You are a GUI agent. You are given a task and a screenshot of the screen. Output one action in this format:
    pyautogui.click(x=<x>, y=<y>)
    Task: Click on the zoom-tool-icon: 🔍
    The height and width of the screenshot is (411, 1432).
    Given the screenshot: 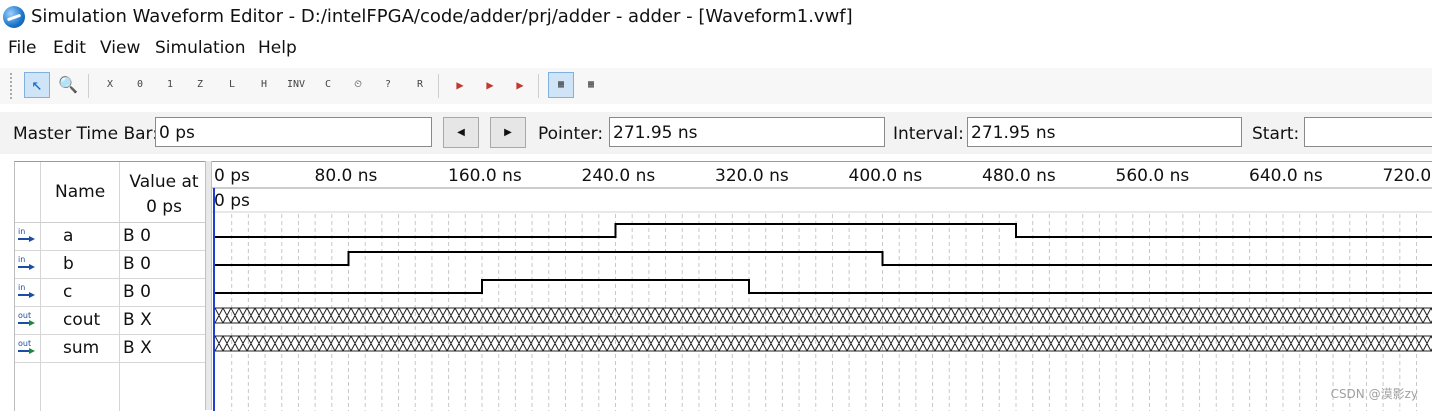 What is the action you would take?
    pyautogui.click(x=68, y=84)
    